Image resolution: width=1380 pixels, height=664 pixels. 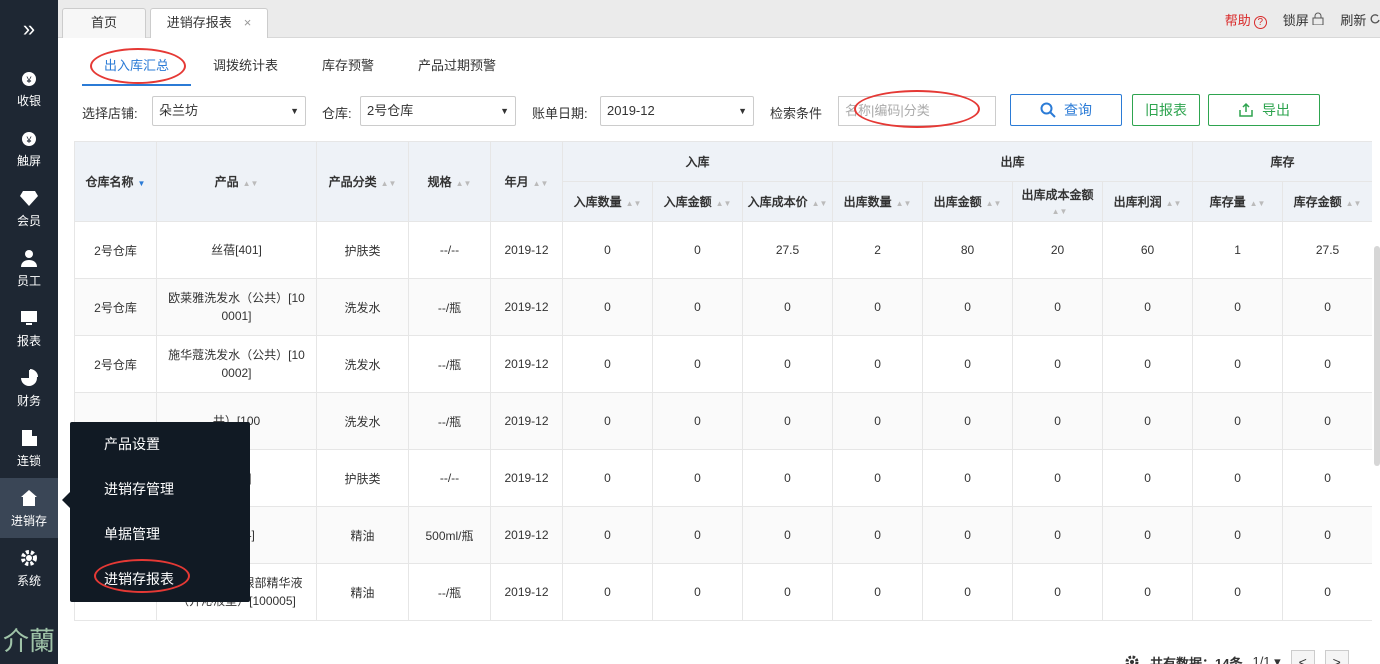 What do you see at coordinates (1238, 201) in the screenshot?
I see `col-stock-qty: 库存量 ▲▼` at bounding box center [1238, 201].